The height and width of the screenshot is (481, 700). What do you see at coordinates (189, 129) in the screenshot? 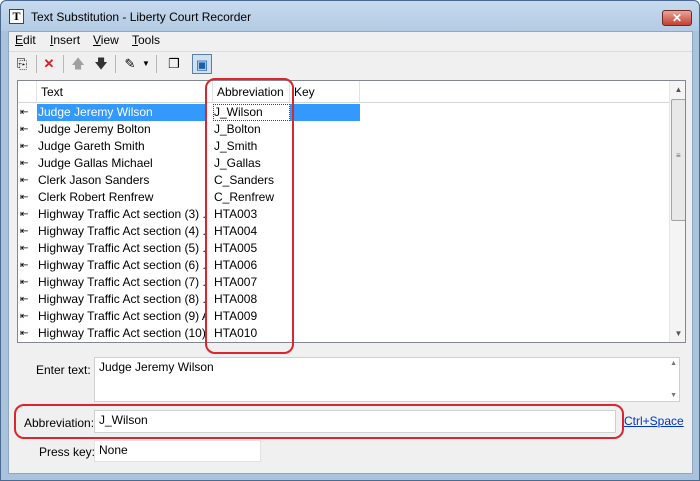
I see `table-row: ⇤ Judge Jeremy Bolton J_Bolton` at bounding box center [189, 129].